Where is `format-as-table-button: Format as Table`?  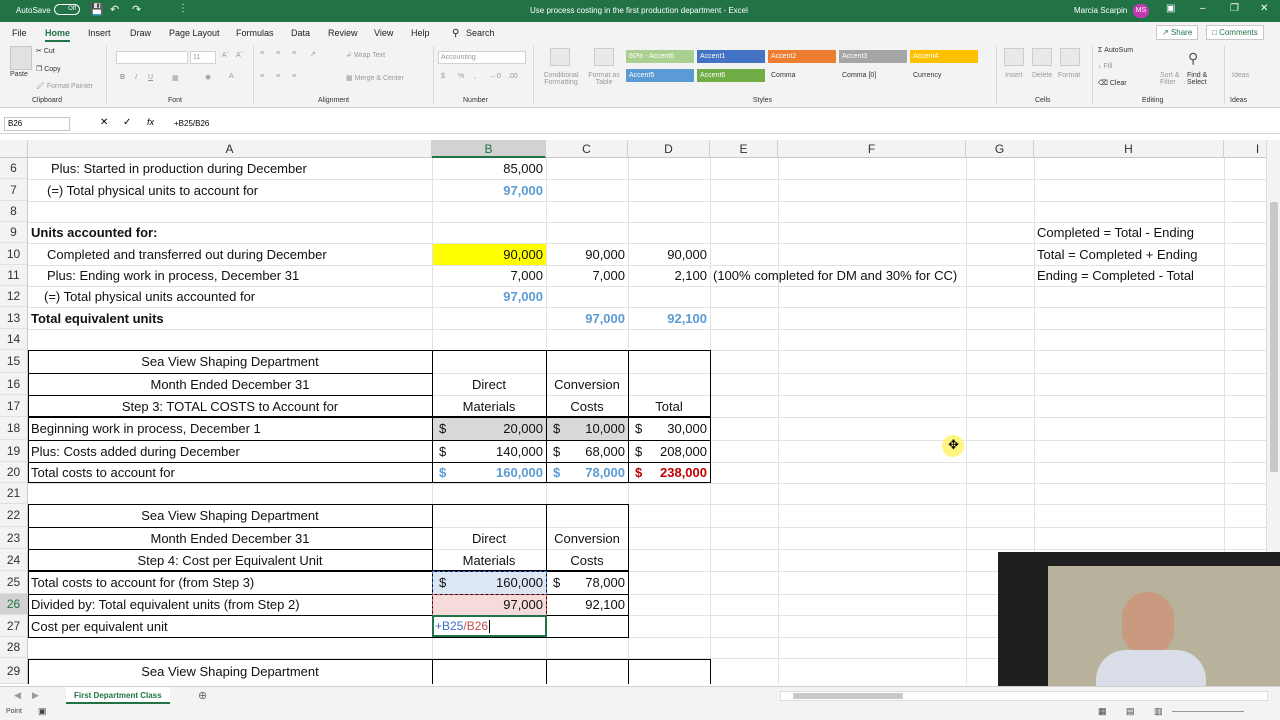 format-as-table-button: Format as Table is located at coordinates (604, 79).